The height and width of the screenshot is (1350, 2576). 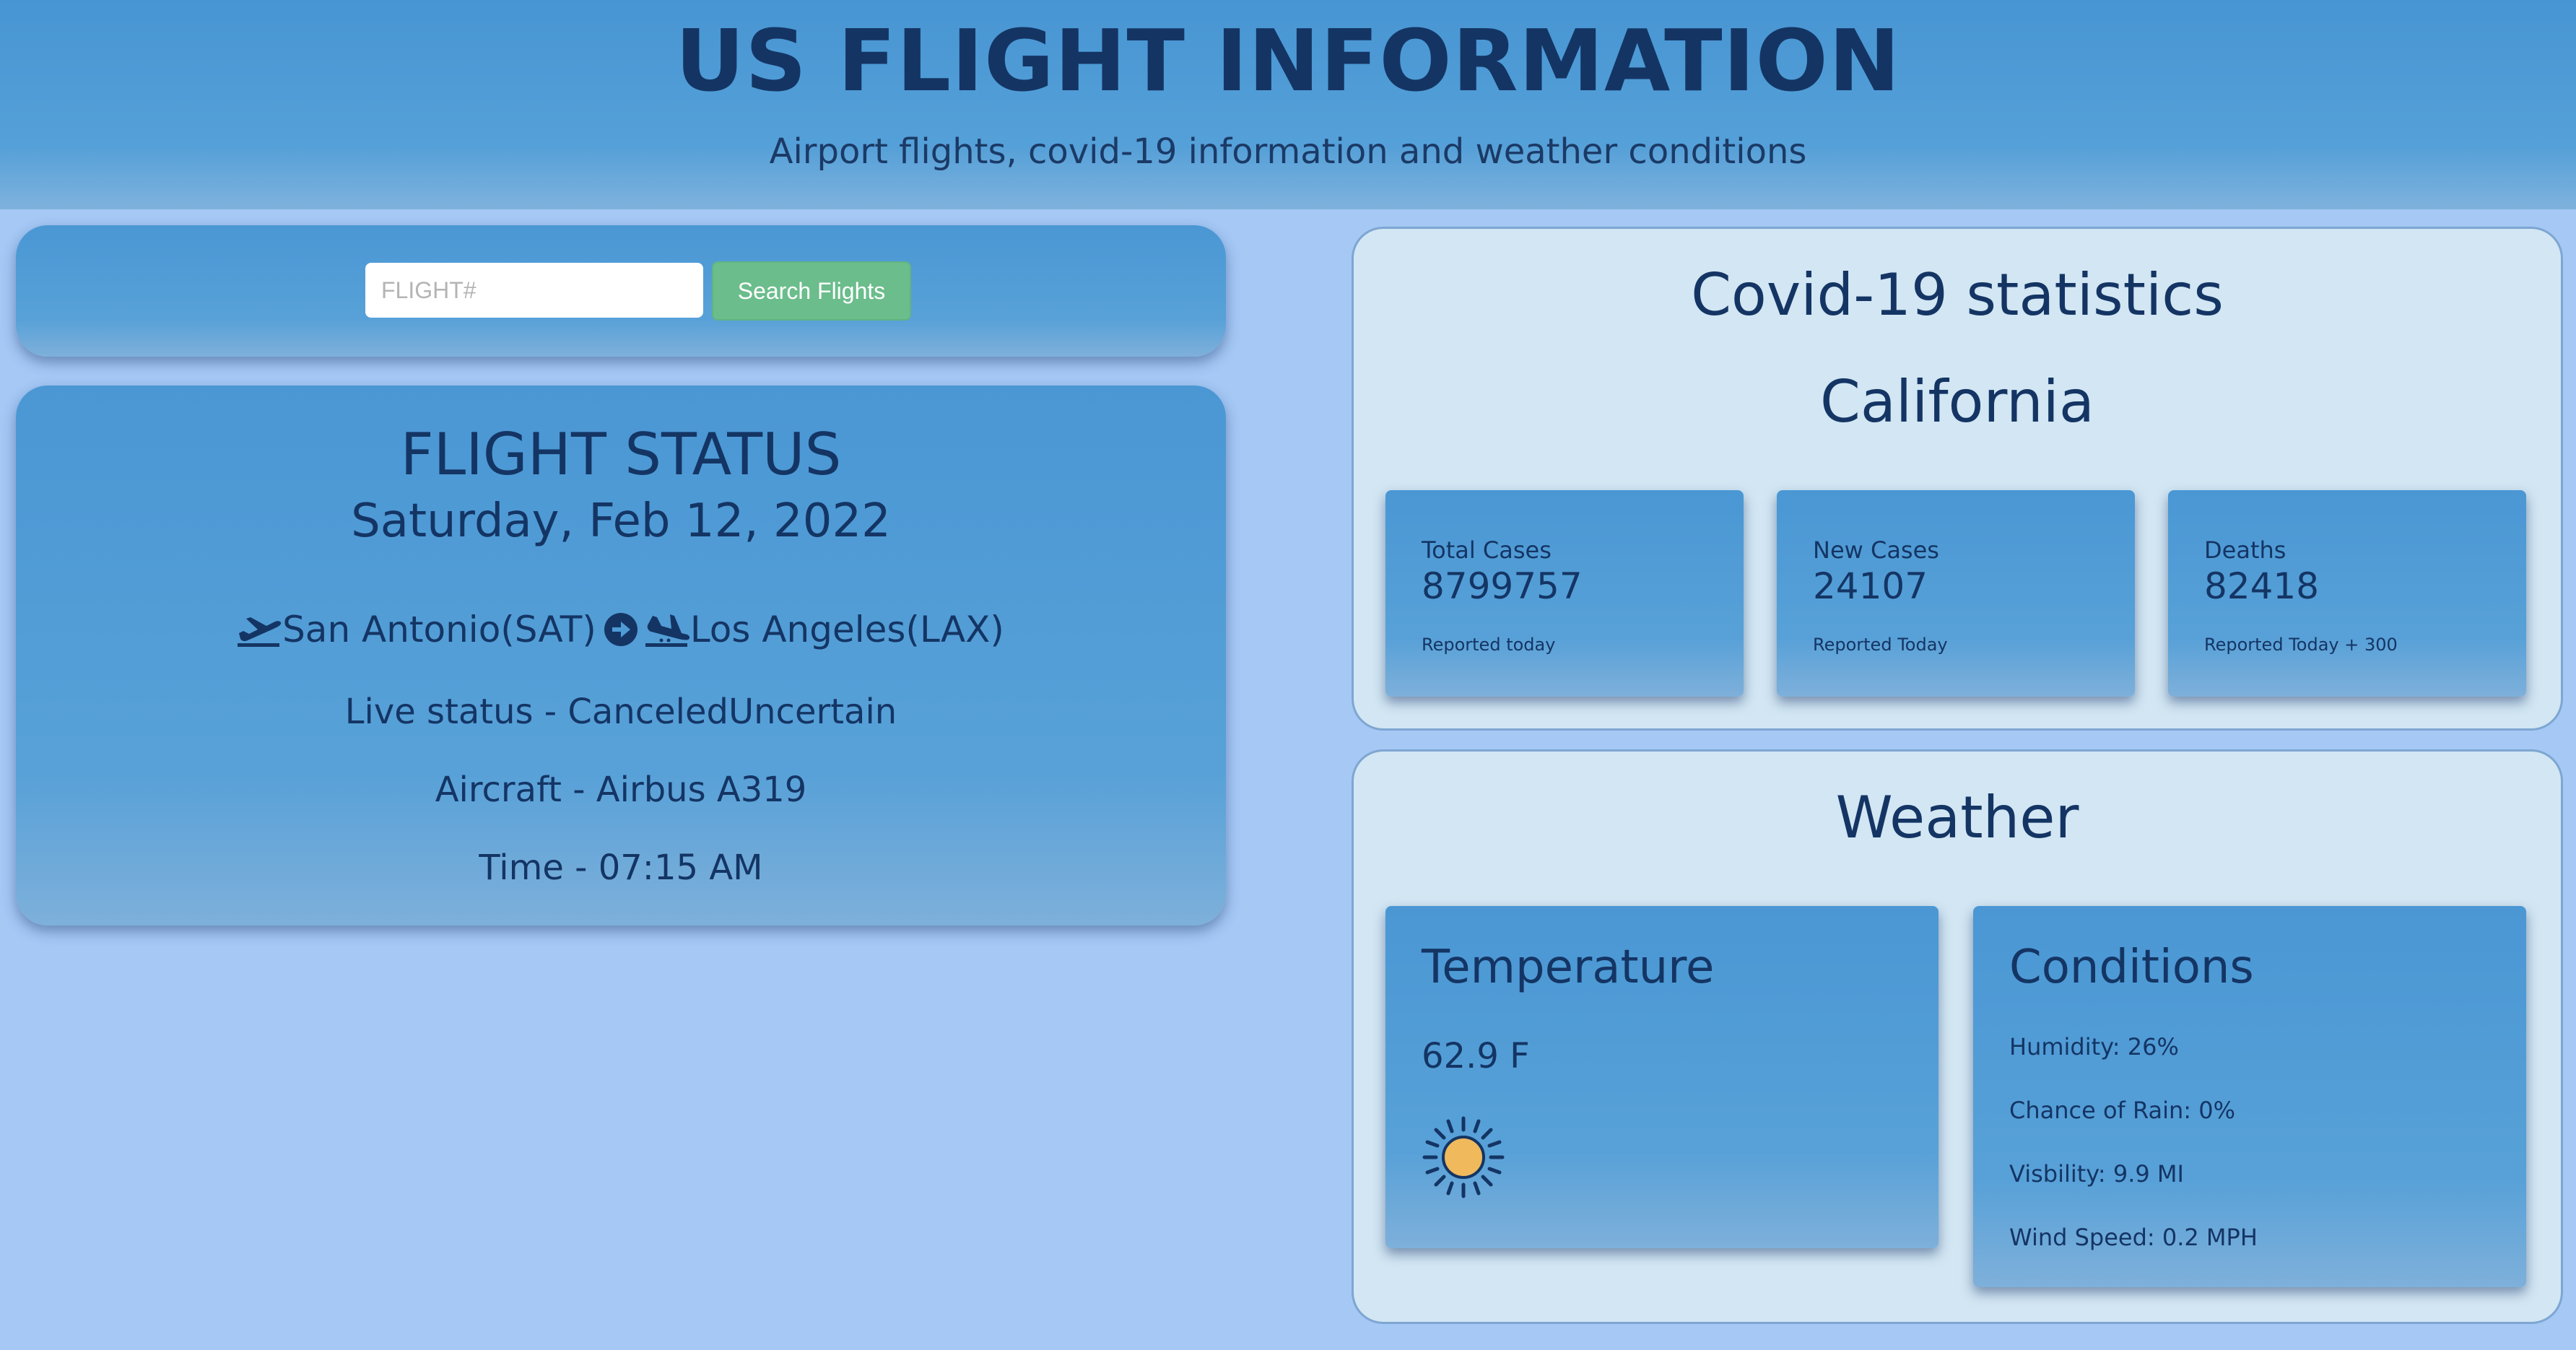 I want to click on stat-value: 24107, so click(x=1870, y=586).